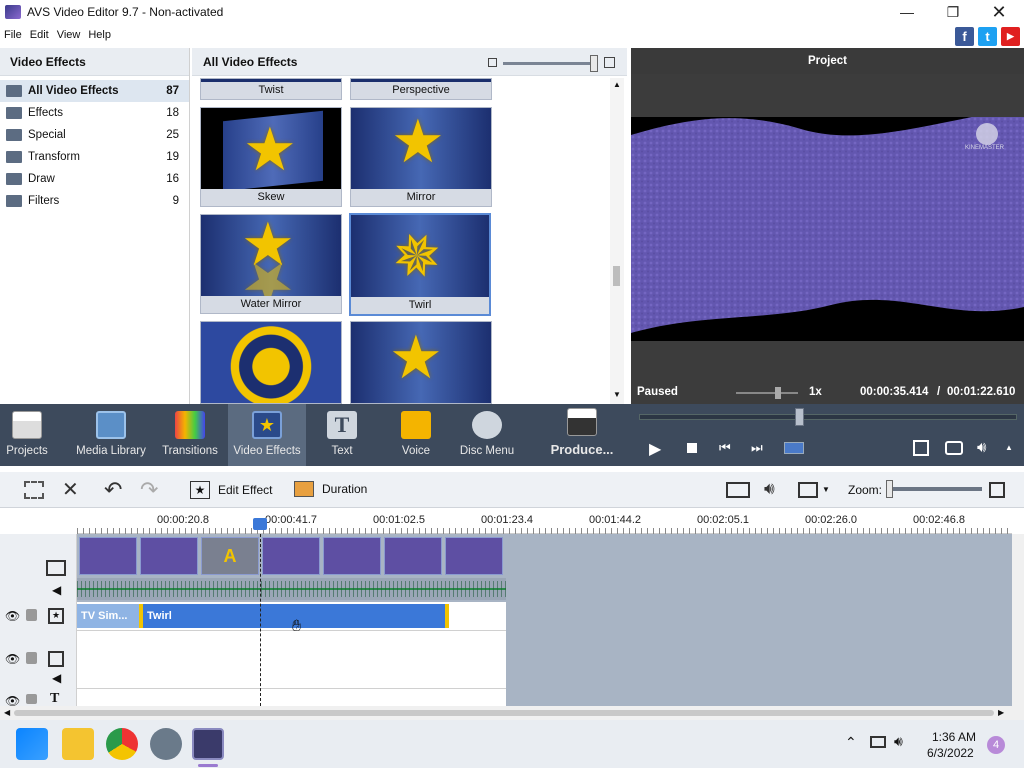 The width and height of the screenshot is (1024, 768). What do you see at coordinates (997, 490) in the screenshot?
I see `fit-timeline-icon` at bounding box center [997, 490].